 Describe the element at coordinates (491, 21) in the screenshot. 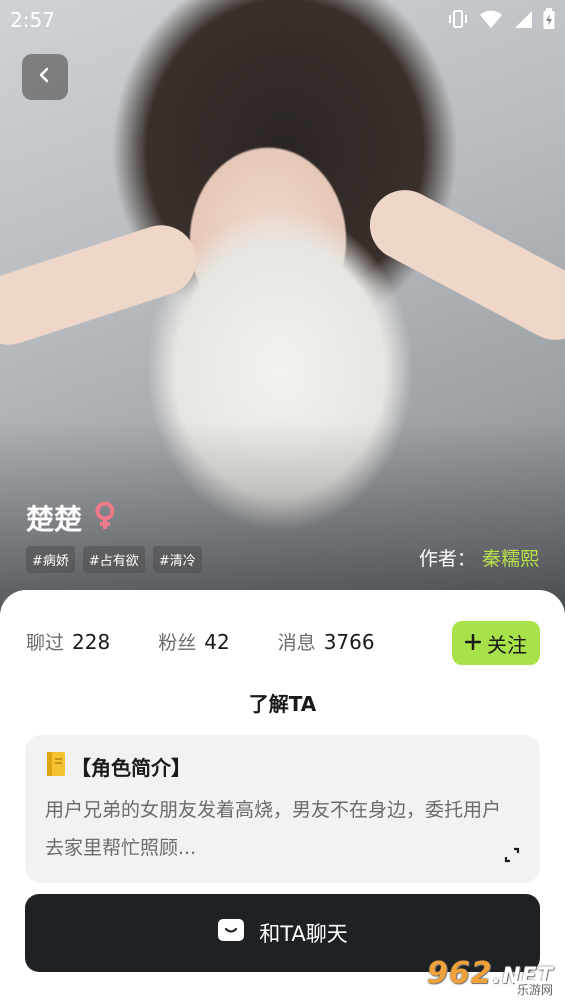

I see `wifi-icon` at that location.